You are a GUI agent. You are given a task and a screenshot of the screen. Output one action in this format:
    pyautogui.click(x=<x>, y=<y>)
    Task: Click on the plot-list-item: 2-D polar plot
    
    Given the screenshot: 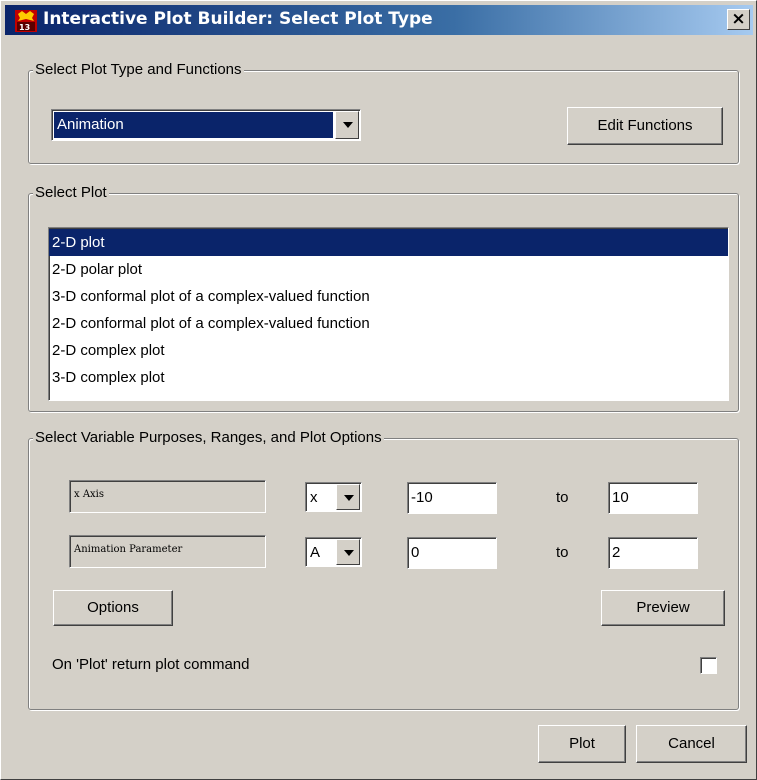 What is the action you would take?
    pyautogui.click(x=388, y=269)
    